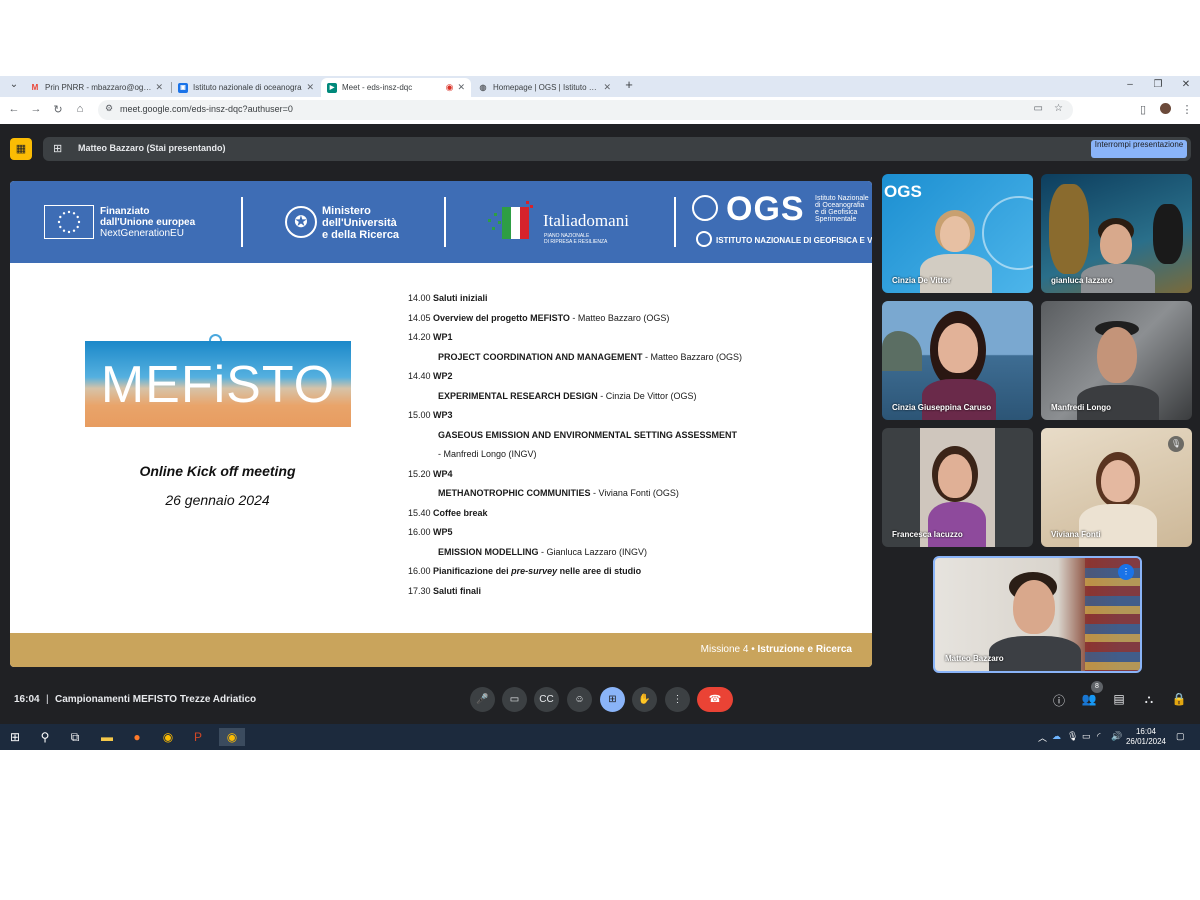  Describe the element at coordinates (445, 590) in the screenshot. I see `agenda-item: 17.30 Saluti finali` at that location.